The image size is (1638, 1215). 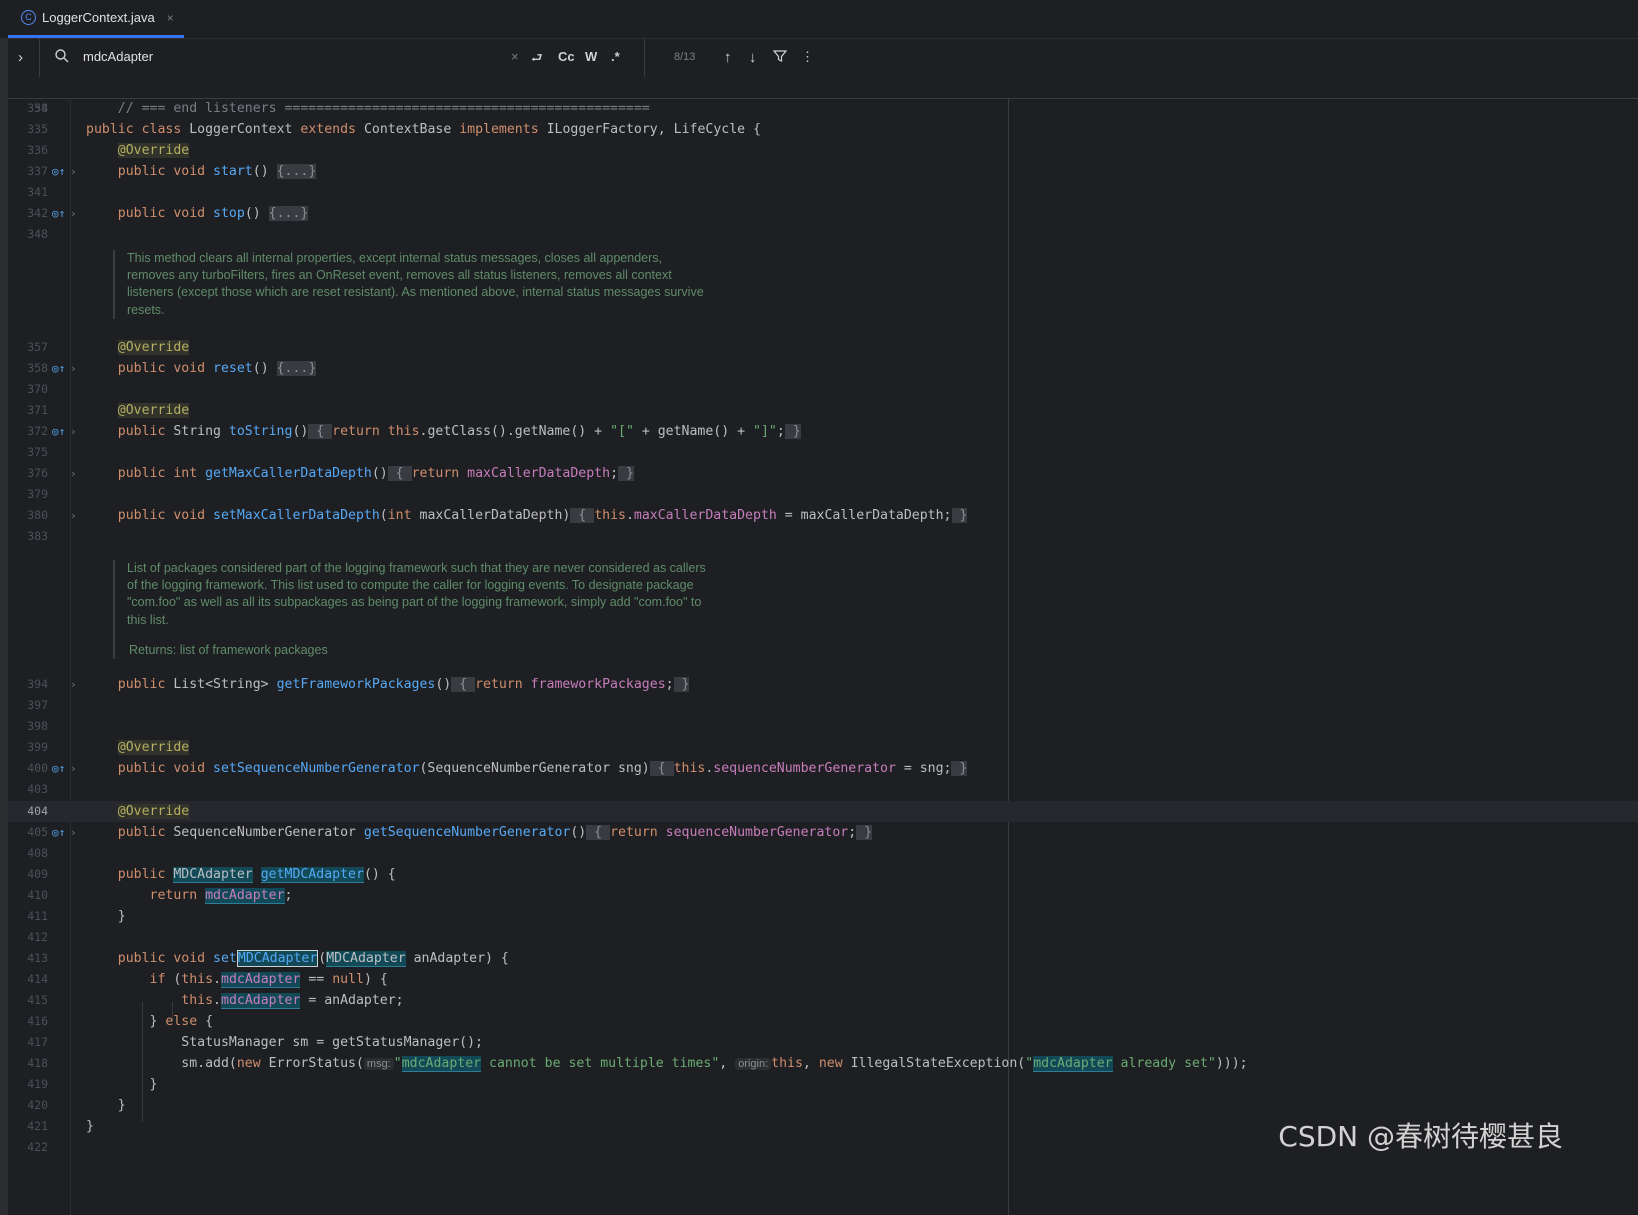 I want to click on code-line: 335, so click(x=37, y=129).